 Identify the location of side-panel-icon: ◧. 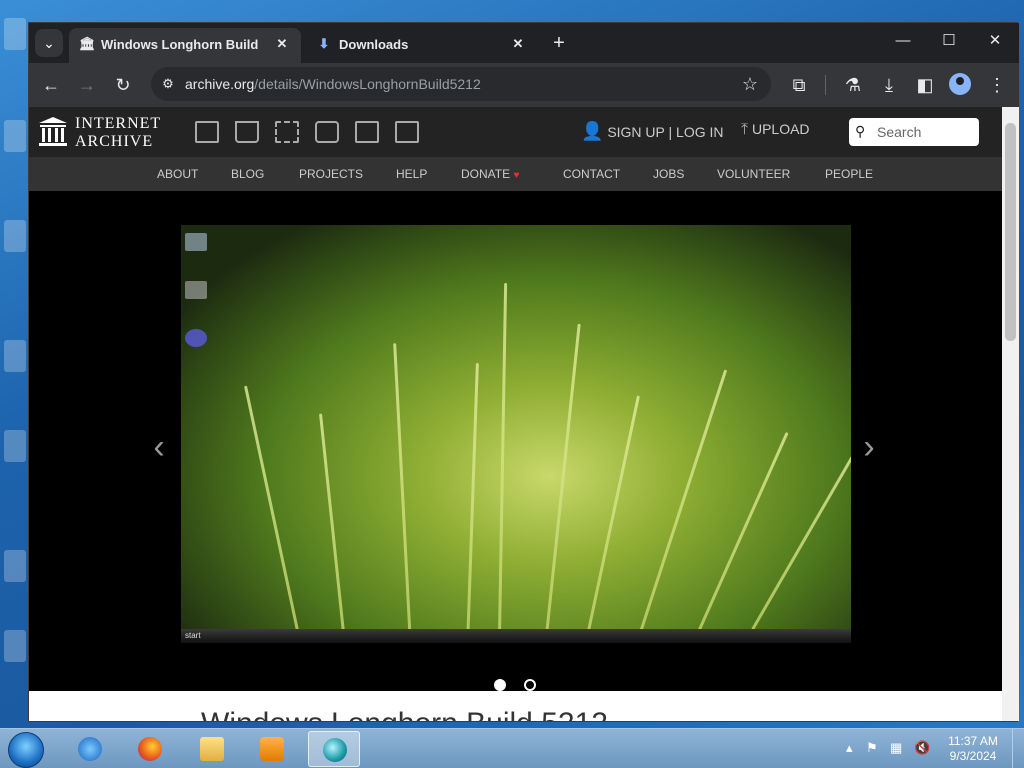
(925, 85).